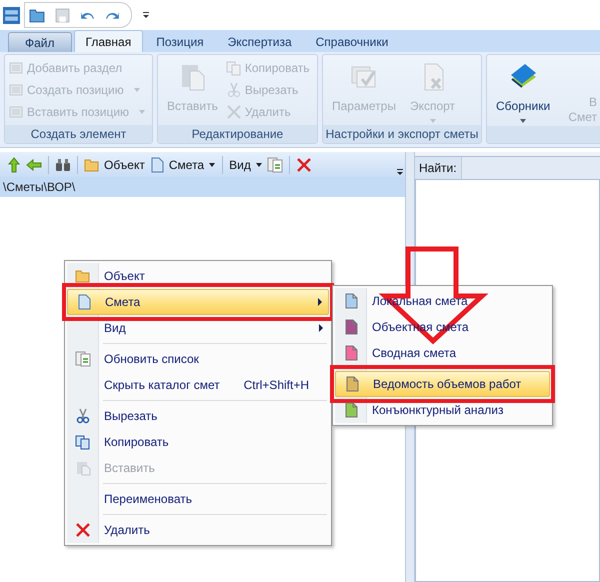 This screenshot has width=600, height=582. What do you see at coordinates (34, 164) in the screenshot?
I see `left-arrow-icon` at bounding box center [34, 164].